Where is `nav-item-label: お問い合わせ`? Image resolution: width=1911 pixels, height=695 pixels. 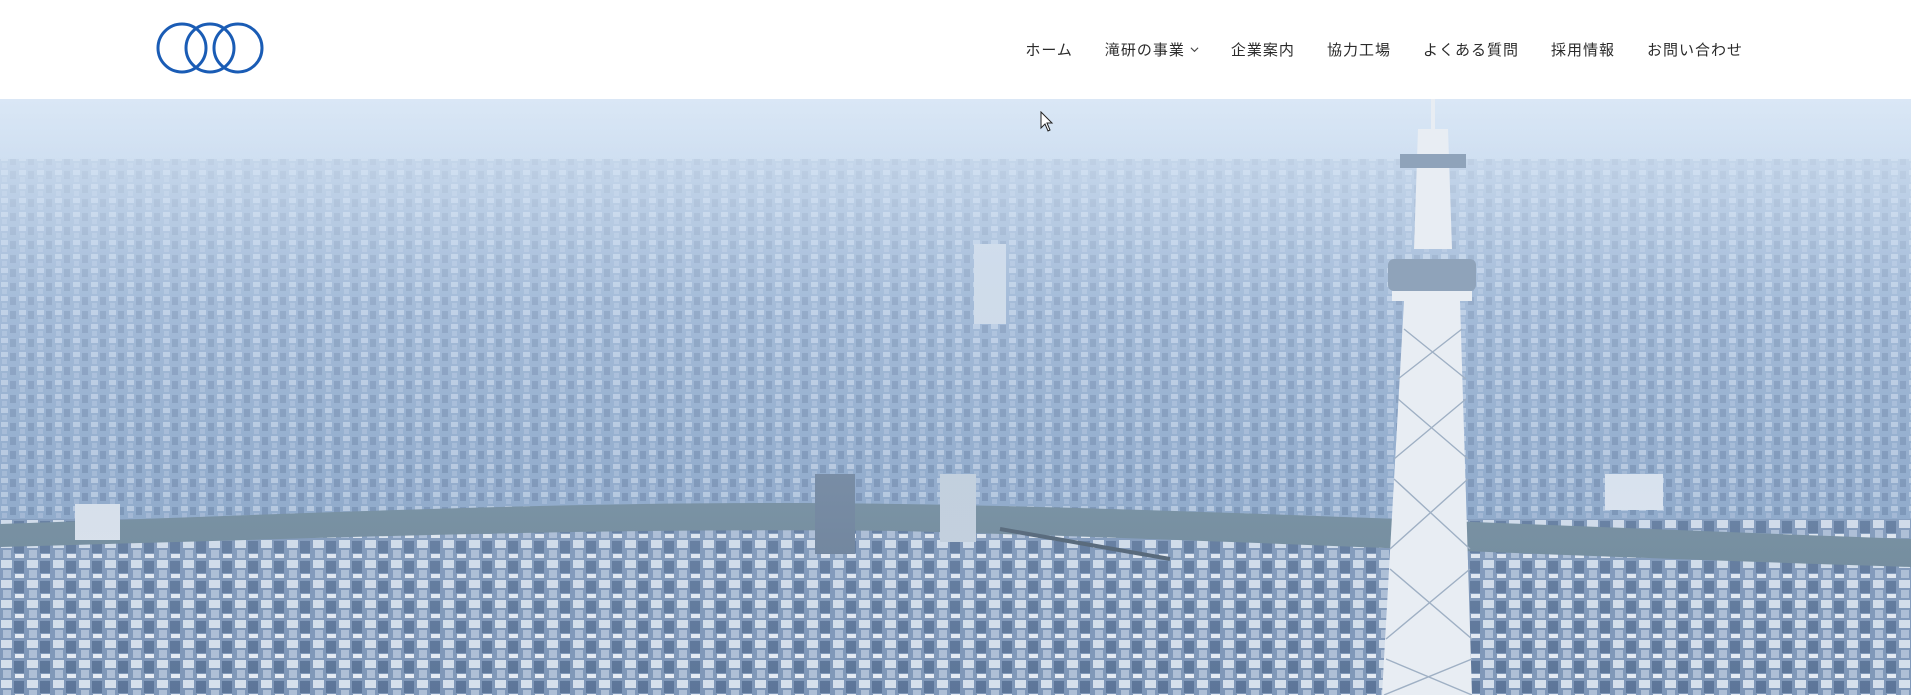
nav-item-label: お問い合わせ is located at coordinates (1694, 50).